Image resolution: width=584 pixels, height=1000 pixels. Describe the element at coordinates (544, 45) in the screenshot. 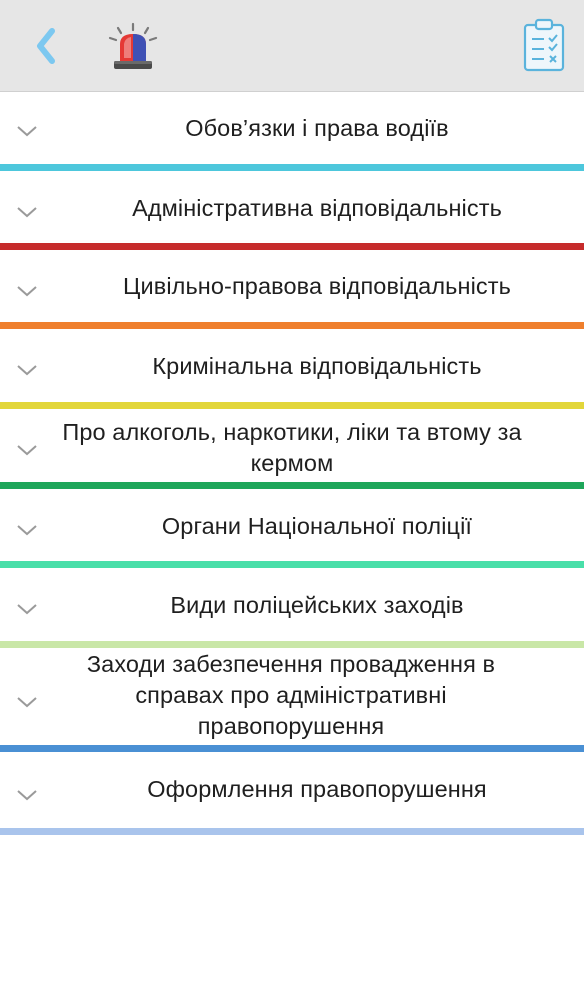

I see `checklist-button` at that location.